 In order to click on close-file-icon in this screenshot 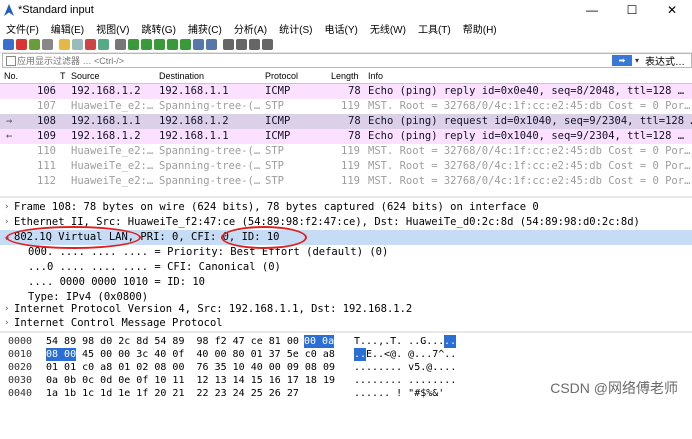, I will do `click(90, 44)`.